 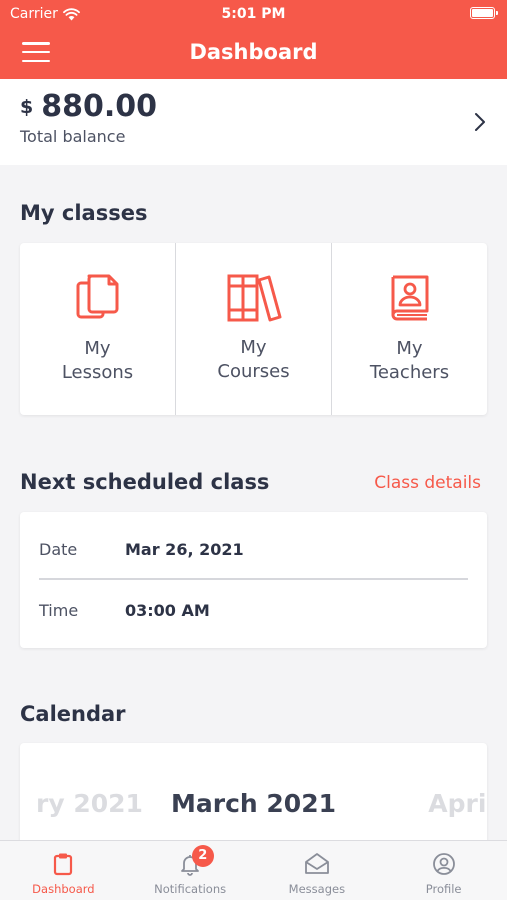 What do you see at coordinates (253, 52) in the screenshot?
I see `page-title: Dashboard` at bounding box center [253, 52].